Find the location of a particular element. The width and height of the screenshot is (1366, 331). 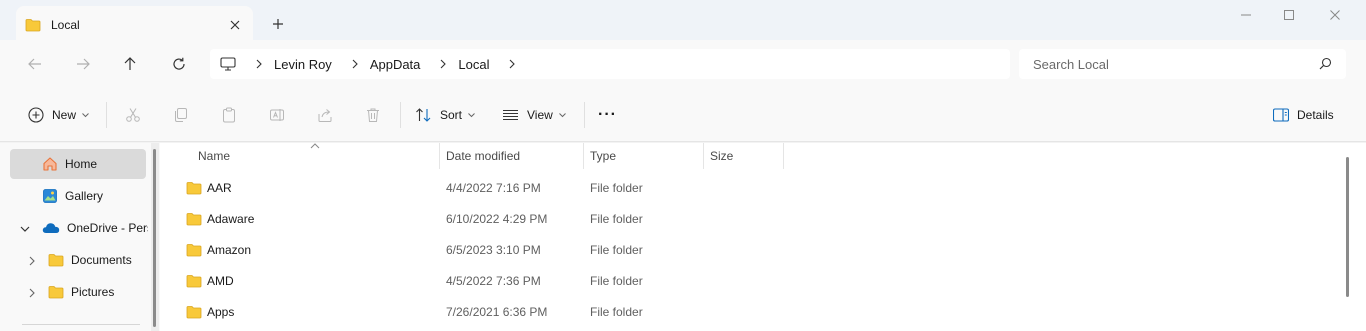

rename-button is located at coordinates (277, 115).